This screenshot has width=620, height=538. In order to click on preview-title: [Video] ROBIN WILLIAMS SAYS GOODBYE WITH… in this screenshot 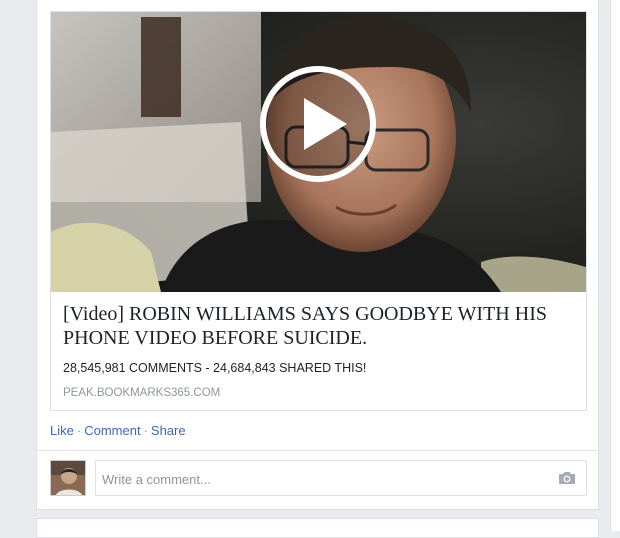, I will do `click(320, 326)`.